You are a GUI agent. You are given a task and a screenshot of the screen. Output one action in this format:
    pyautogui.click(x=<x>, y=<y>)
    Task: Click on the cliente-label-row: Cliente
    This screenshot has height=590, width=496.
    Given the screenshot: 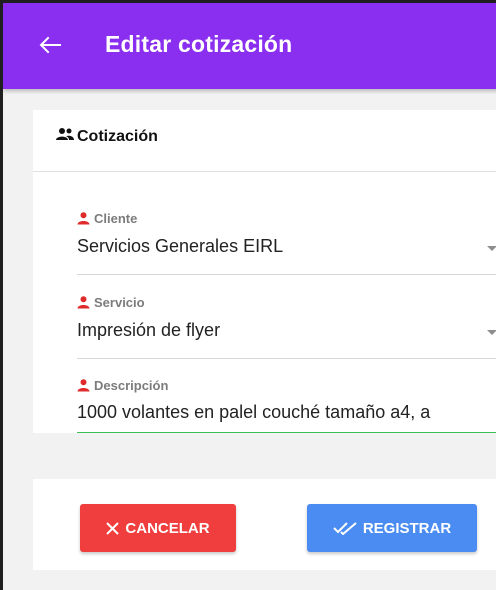 What is the action you would take?
    pyautogui.click(x=107, y=218)
    